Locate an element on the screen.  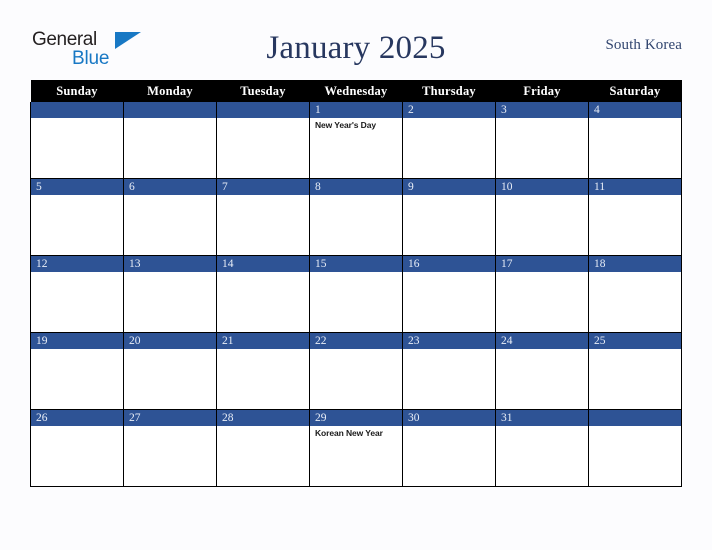
day-events: New Year's Day is located at coordinates (356, 124).